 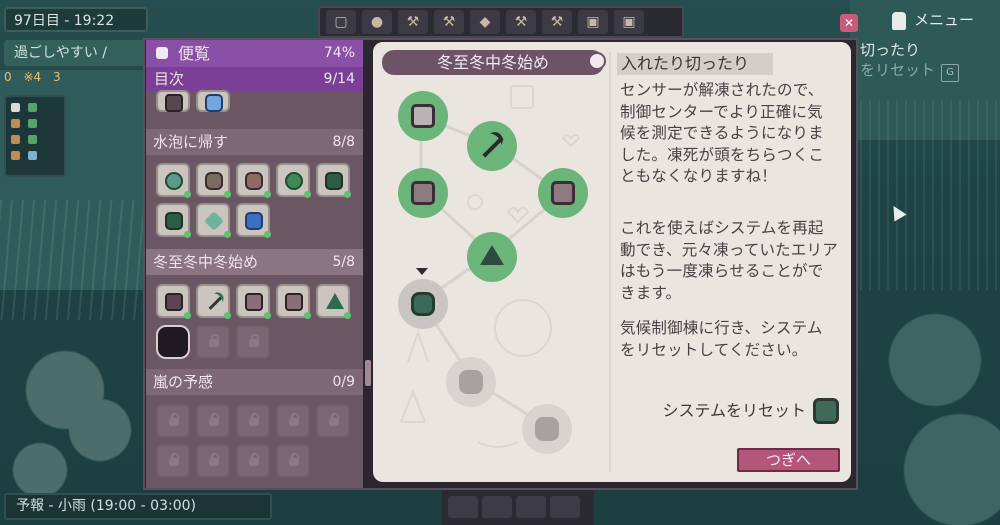 What do you see at coordinates (254, 79) in the screenshot?
I see `toc-button: 目次 9/14` at bounding box center [254, 79].